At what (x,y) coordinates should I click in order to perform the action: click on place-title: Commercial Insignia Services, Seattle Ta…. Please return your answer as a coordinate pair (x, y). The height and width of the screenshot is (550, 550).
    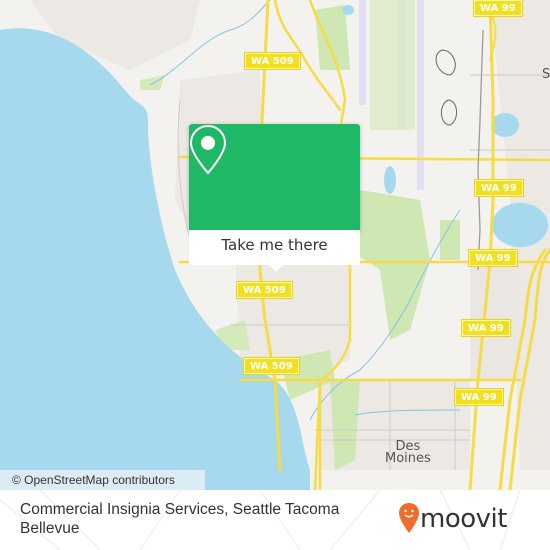
    Looking at the image, I should click on (180, 519).